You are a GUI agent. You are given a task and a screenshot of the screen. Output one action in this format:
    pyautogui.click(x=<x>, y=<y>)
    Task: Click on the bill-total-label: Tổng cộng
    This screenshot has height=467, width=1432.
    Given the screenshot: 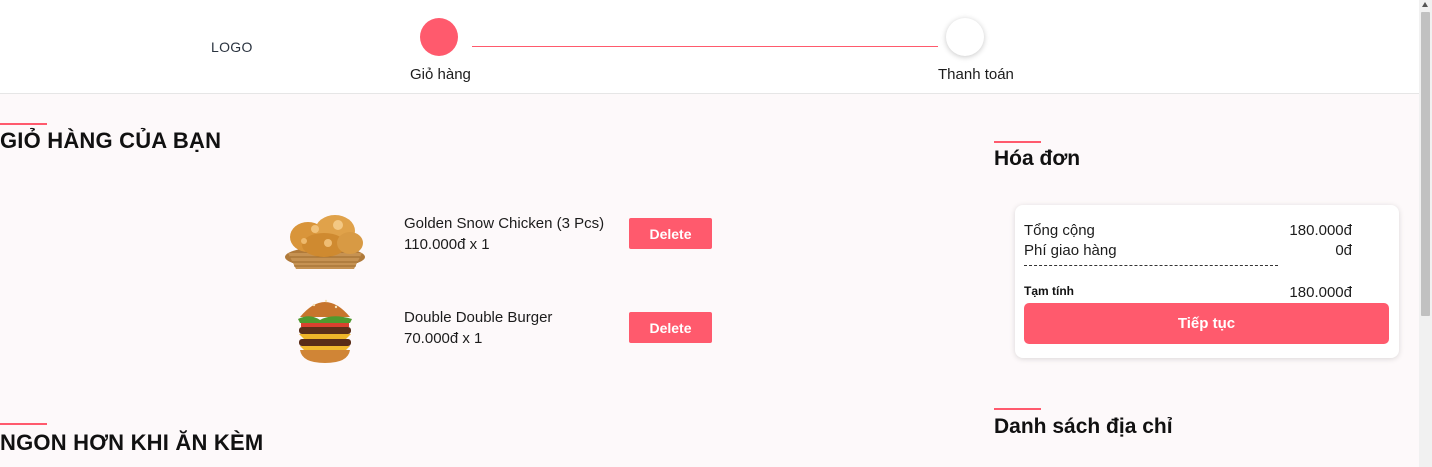 What is the action you would take?
    pyautogui.click(x=1059, y=230)
    